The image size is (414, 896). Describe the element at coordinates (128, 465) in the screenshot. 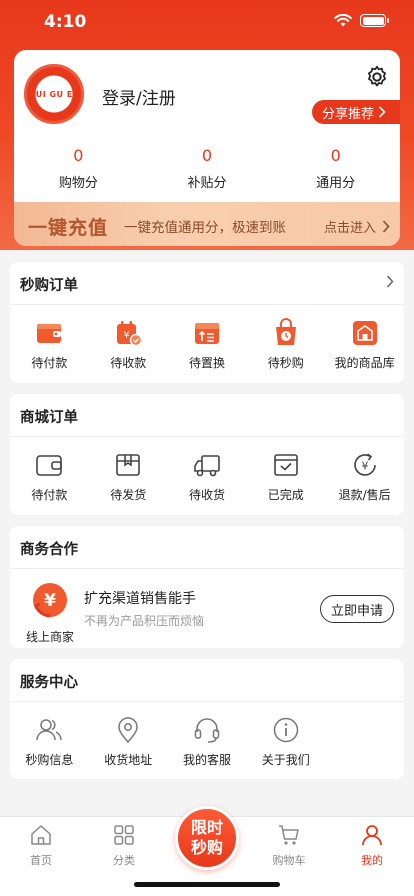

I see `box-icon` at that location.